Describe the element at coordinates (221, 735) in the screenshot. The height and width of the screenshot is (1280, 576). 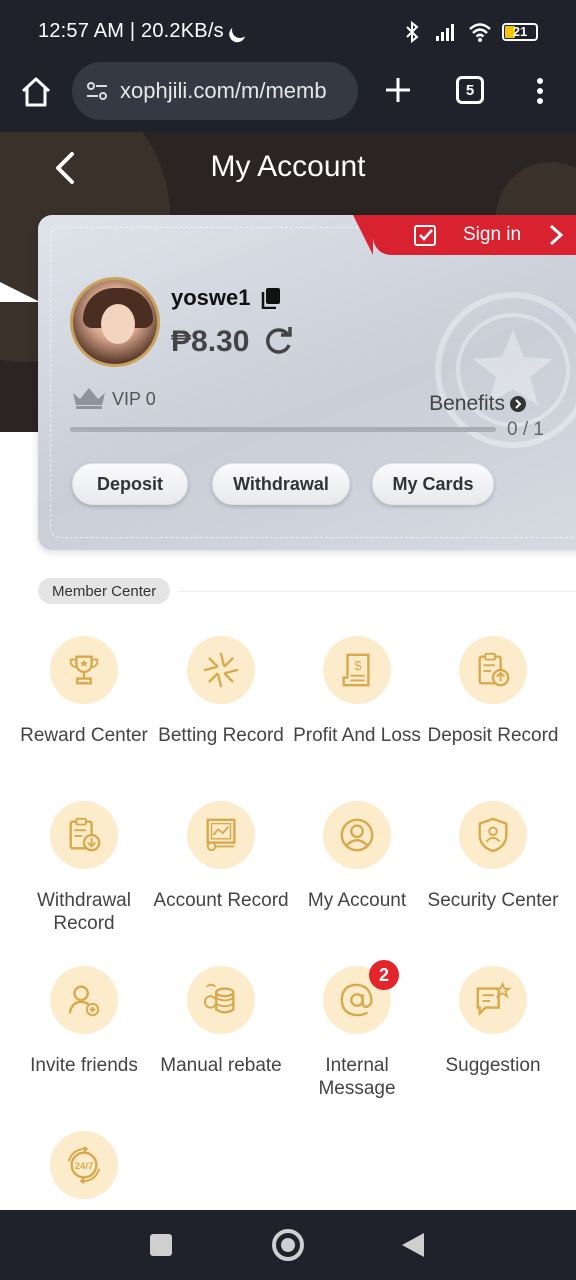
I see `menu-item-label: Betting Record` at that location.